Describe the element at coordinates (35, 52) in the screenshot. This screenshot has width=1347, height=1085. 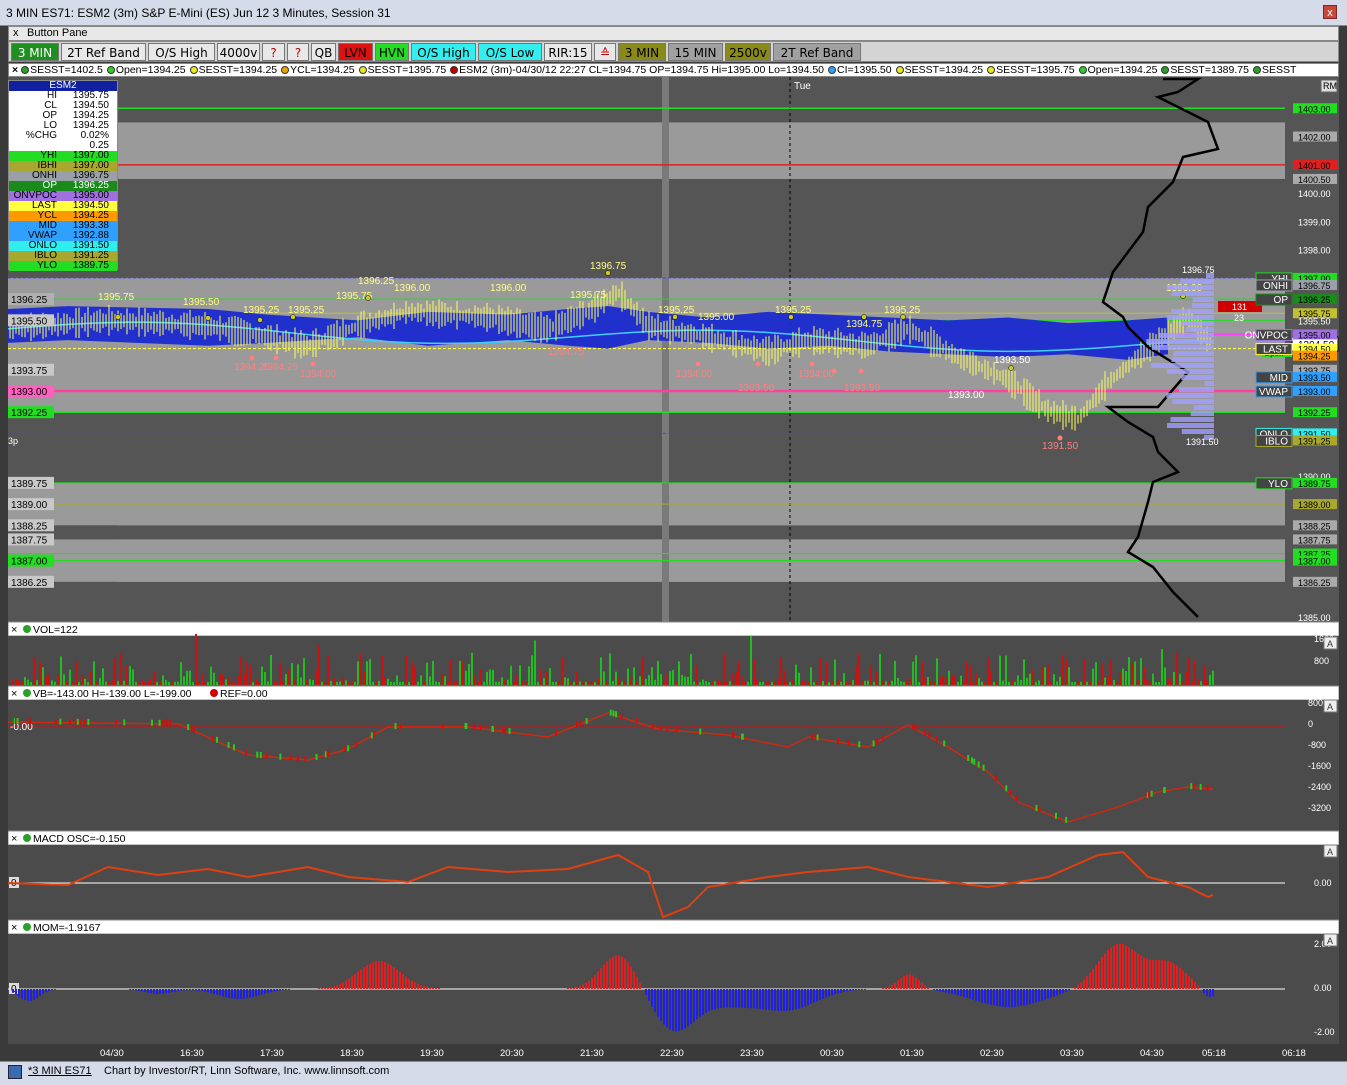
I see `toolbar-button-0: 3 MIN` at that location.